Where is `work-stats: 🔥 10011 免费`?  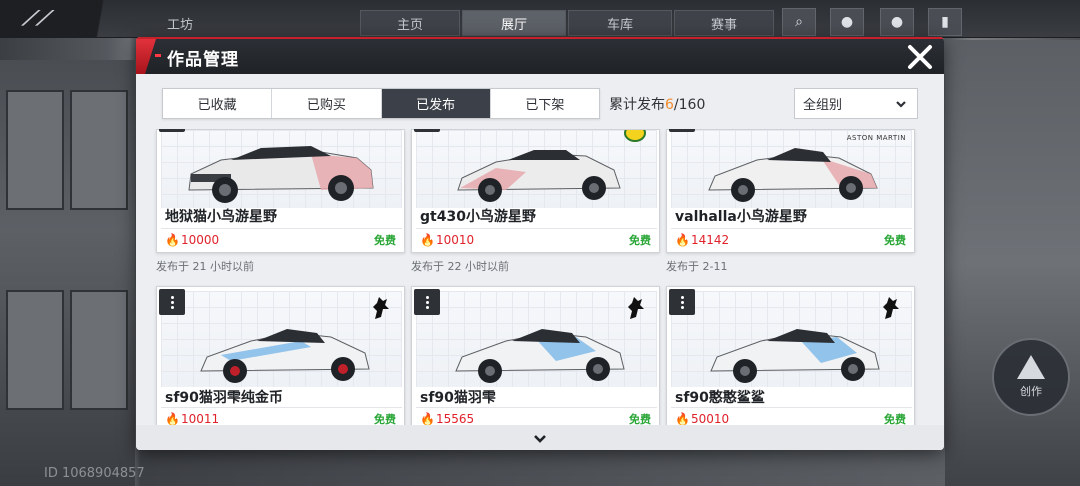 work-stats: 🔥 10011 免费 is located at coordinates (281, 417).